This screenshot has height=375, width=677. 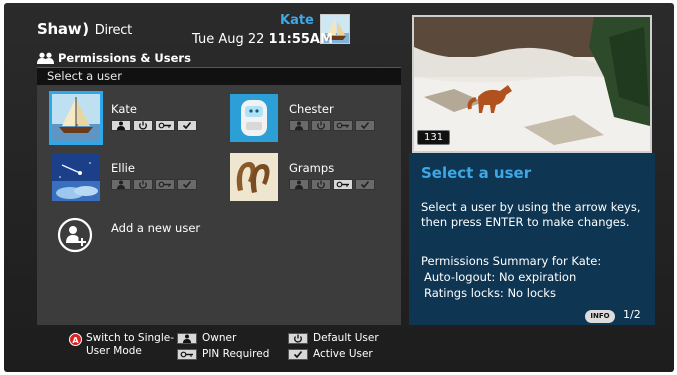 I want to click on user-perms-chester, so click(x=332, y=125).